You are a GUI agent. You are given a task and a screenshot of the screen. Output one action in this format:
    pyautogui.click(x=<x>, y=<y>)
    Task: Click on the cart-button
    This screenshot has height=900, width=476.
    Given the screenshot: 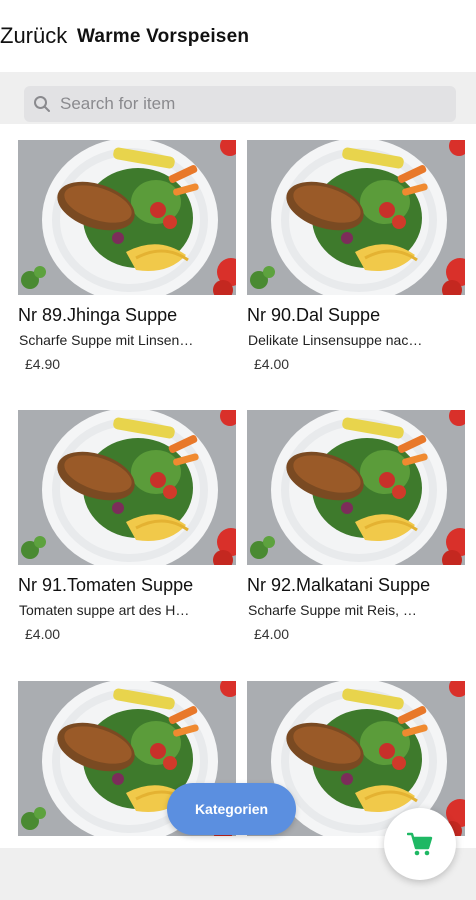 What is the action you would take?
    pyautogui.click(x=420, y=844)
    